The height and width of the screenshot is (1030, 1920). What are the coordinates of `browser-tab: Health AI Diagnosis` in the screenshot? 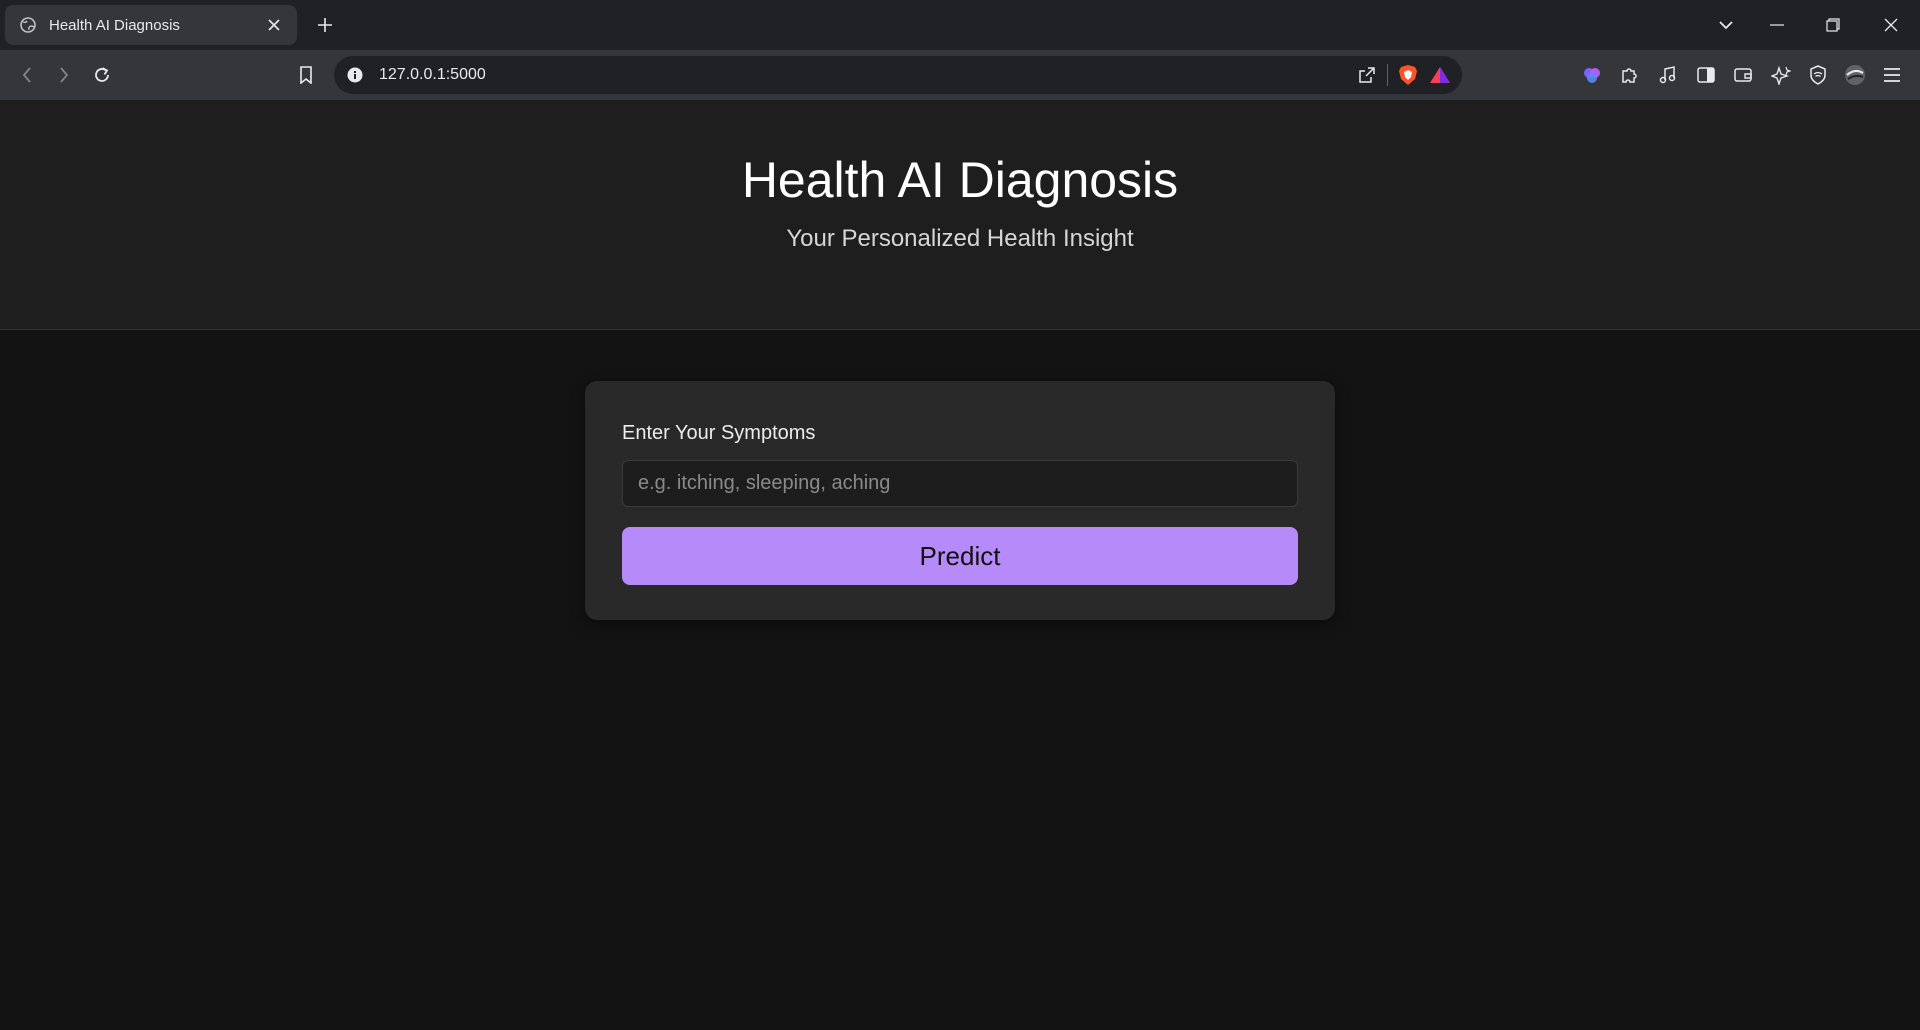 It's located at (151, 25).